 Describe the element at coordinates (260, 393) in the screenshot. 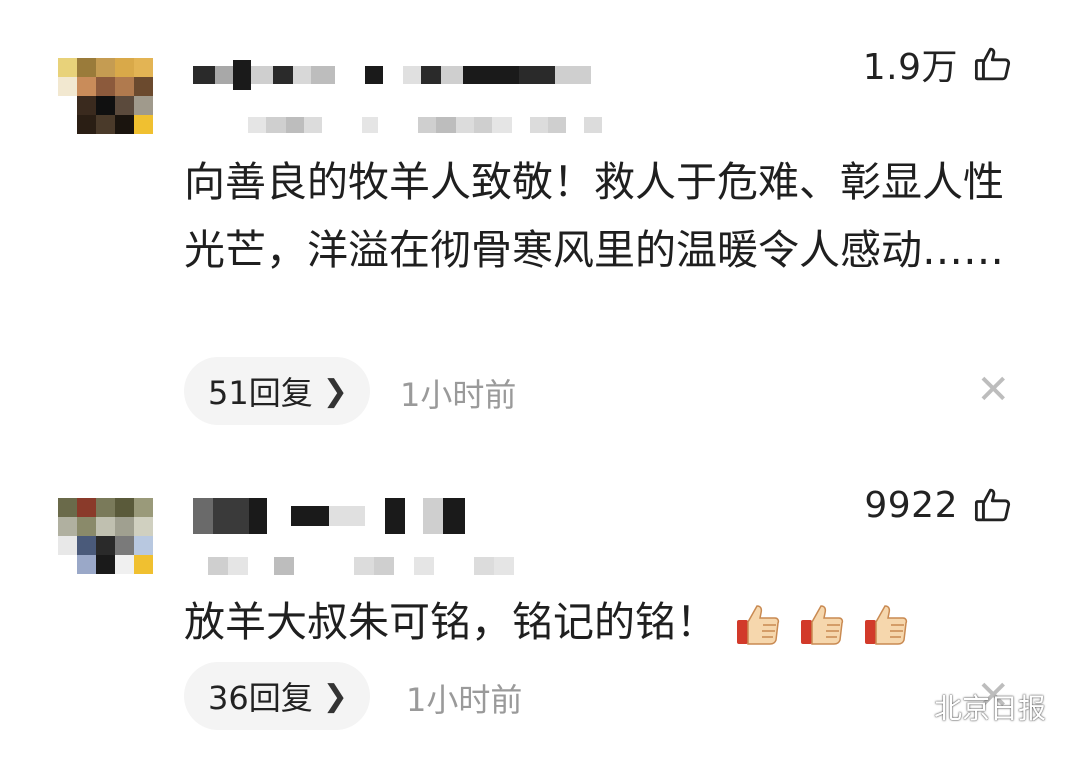

I see `replies-label: 51回复` at that location.